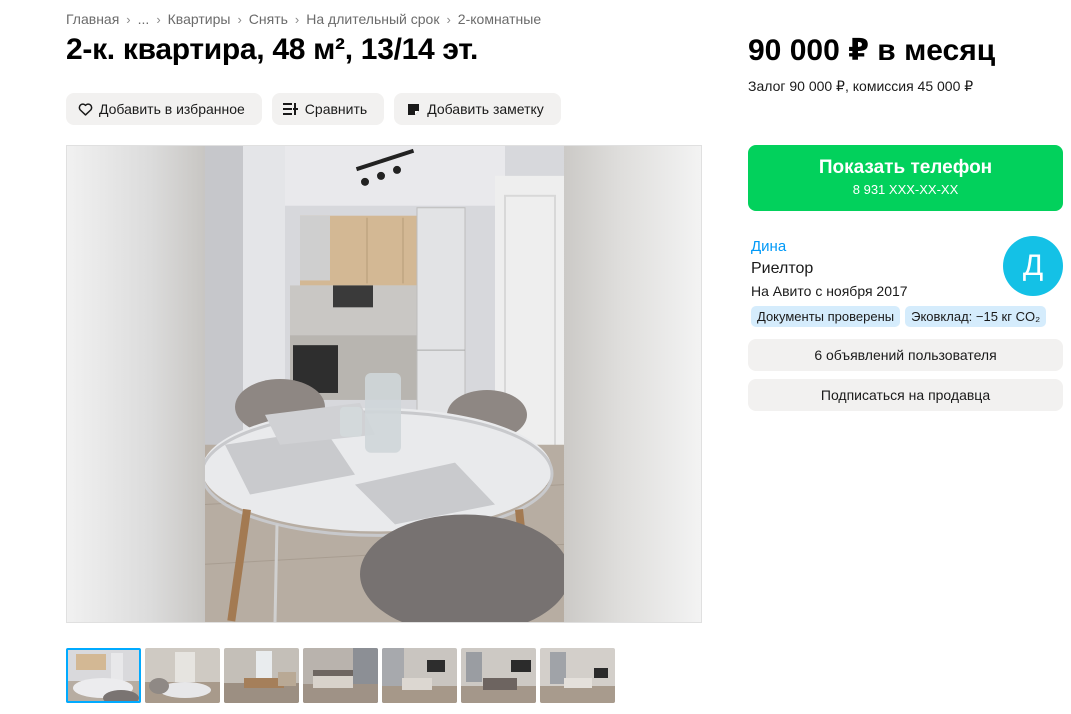 The height and width of the screenshot is (714, 1071). I want to click on compare-button: Сравнить, so click(328, 109).